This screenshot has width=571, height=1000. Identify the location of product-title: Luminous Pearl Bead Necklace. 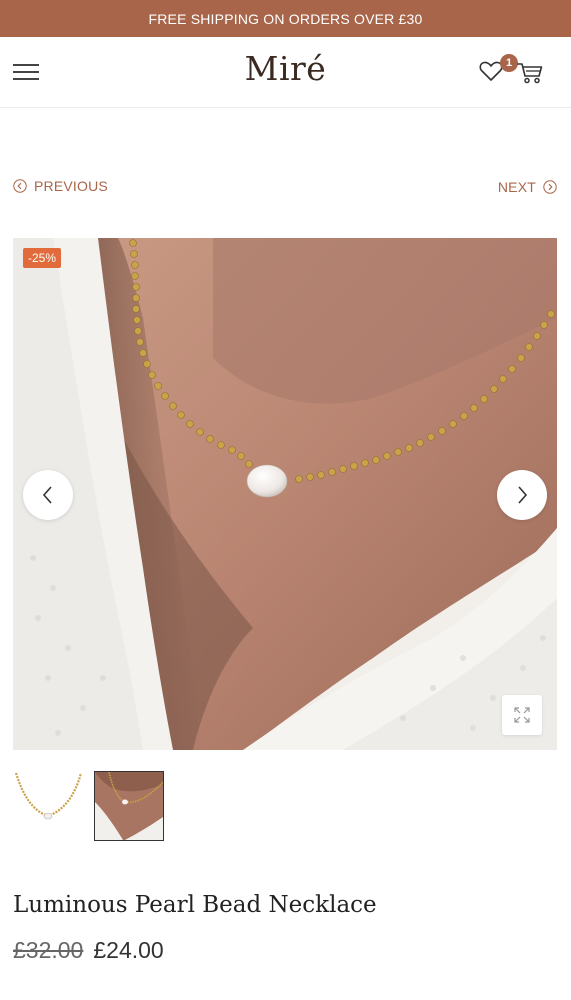
(195, 905).